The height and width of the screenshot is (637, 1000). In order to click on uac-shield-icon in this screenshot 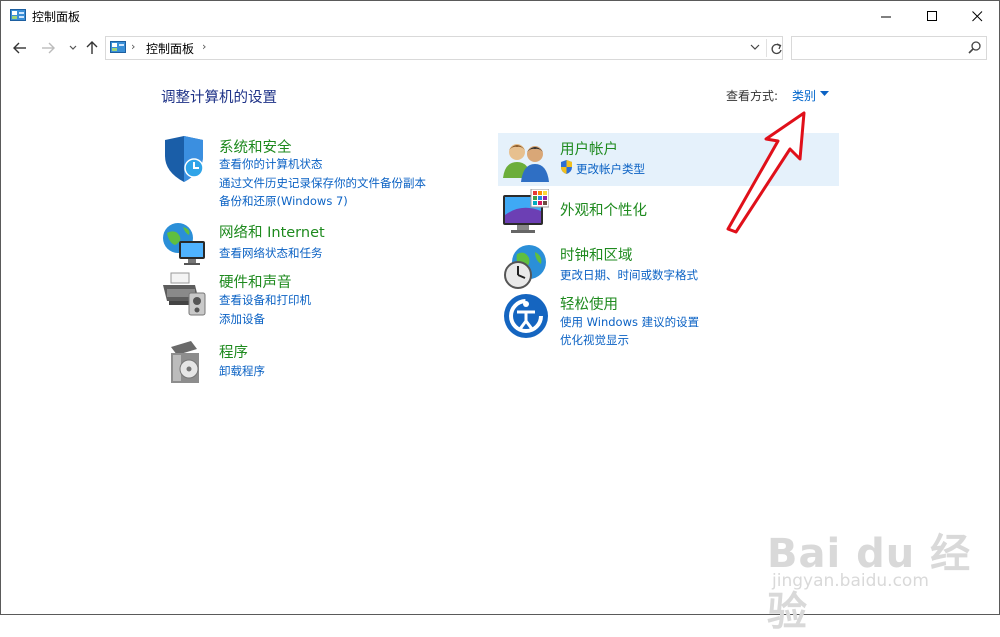, I will do `click(566, 167)`.